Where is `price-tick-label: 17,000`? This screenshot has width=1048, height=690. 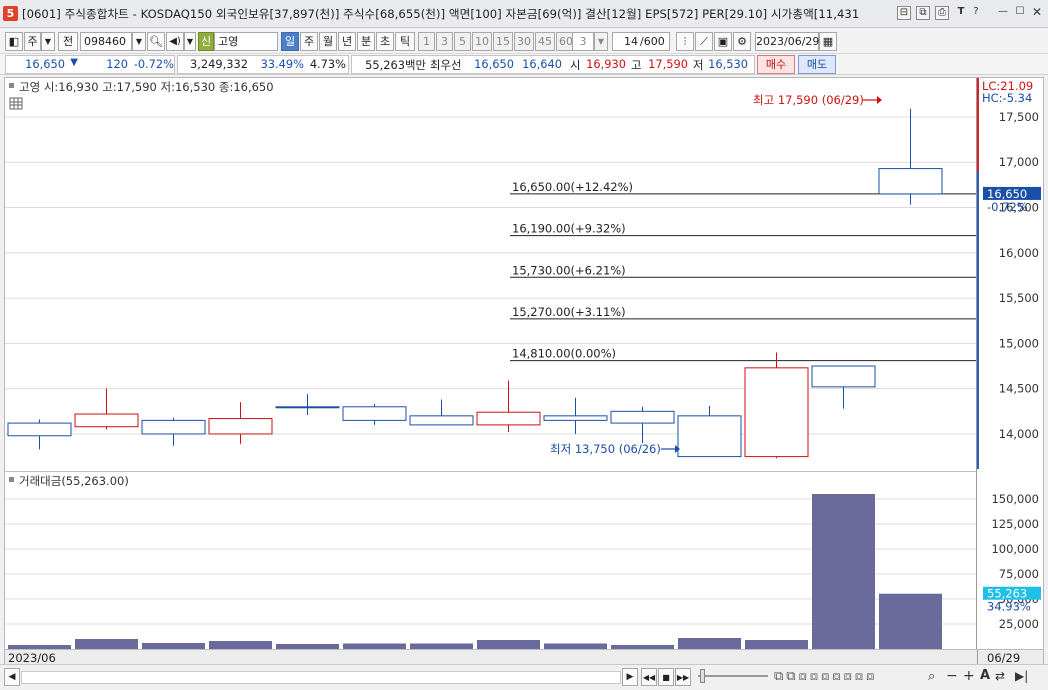 price-tick-label: 17,000 is located at coordinates (1019, 162).